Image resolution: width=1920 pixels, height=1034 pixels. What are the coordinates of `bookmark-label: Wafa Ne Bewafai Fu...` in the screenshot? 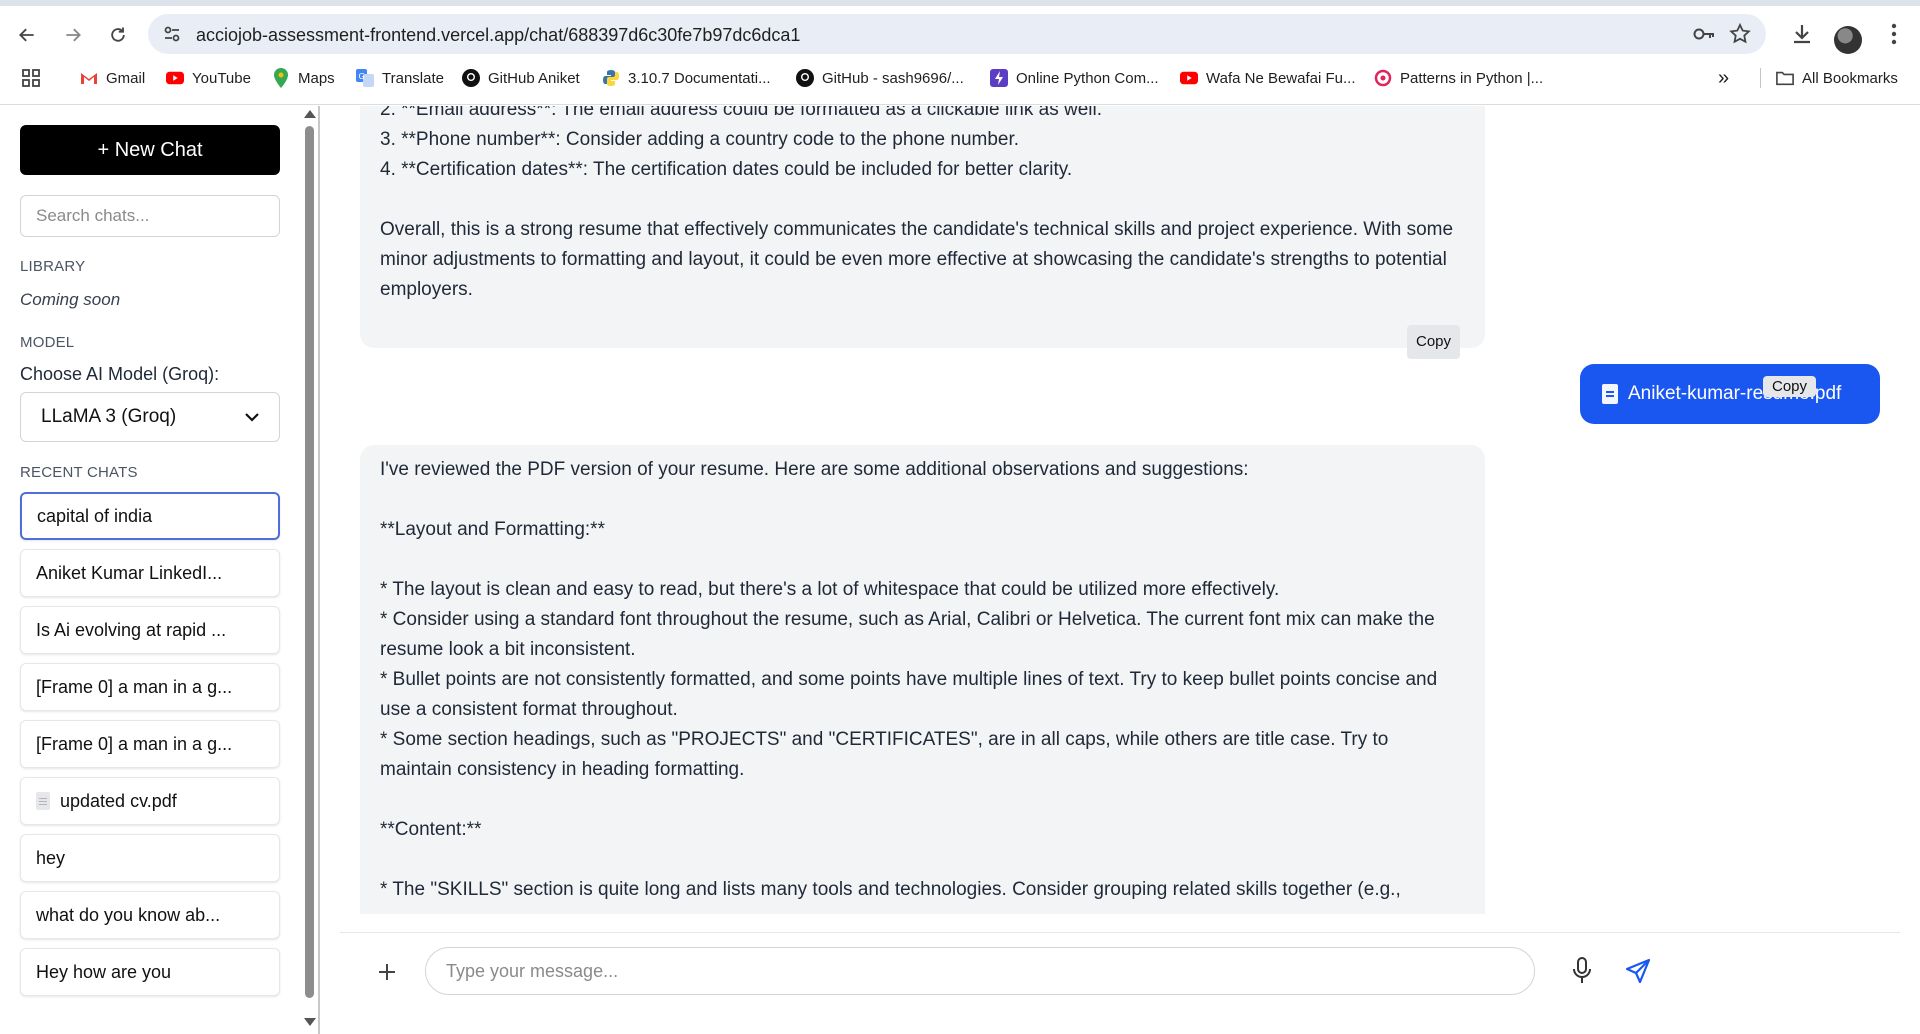 It's located at (1281, 78).